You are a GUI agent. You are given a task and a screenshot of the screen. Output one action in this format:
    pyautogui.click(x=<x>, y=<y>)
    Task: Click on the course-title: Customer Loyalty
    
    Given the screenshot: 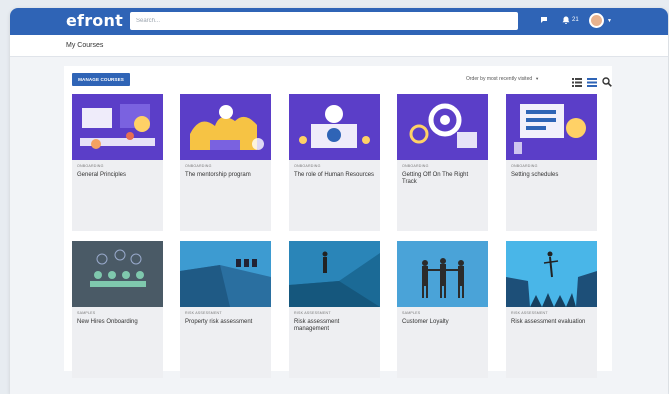 What is the action you would take?
    pyautogui.click(x=443, y=322)
    